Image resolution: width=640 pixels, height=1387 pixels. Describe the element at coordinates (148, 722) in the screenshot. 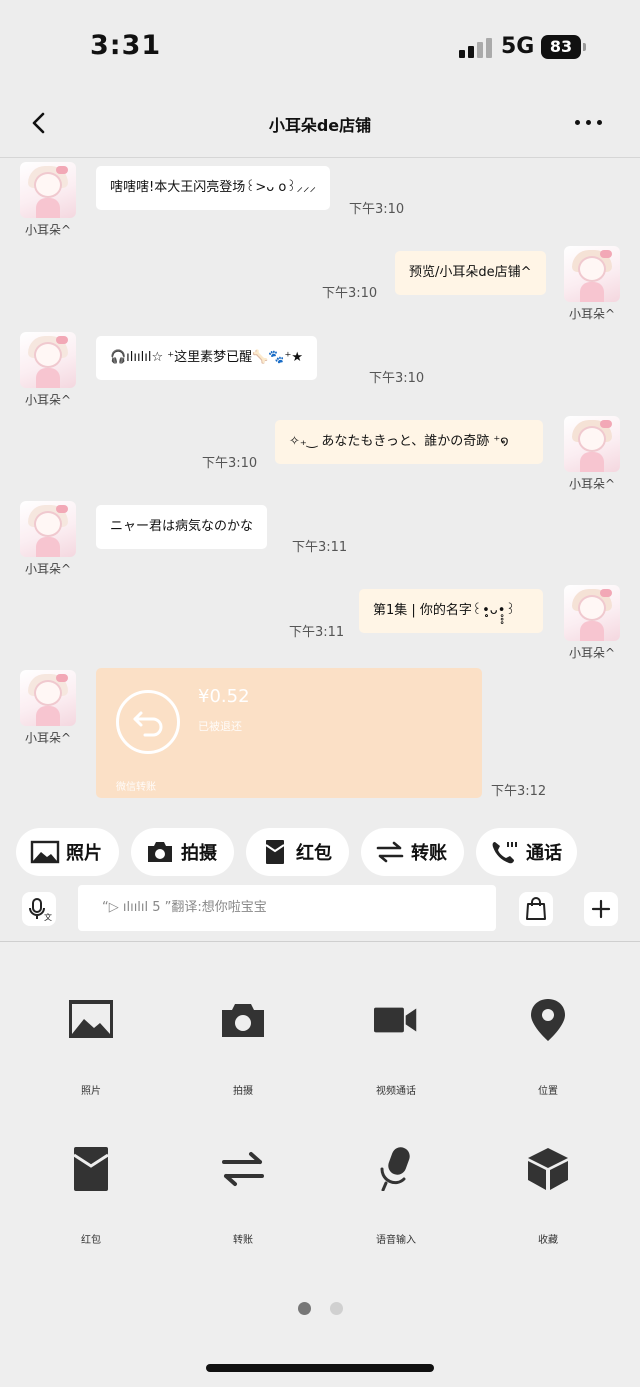

I see `returned-arrow-icon` at that location.